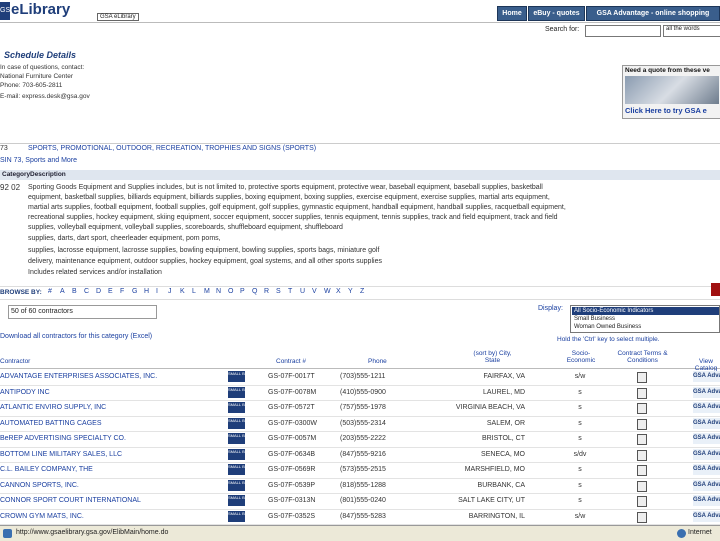 This screenshot has height=541, width=720. I want to click on col-phone: Phone, so click(377, 361).